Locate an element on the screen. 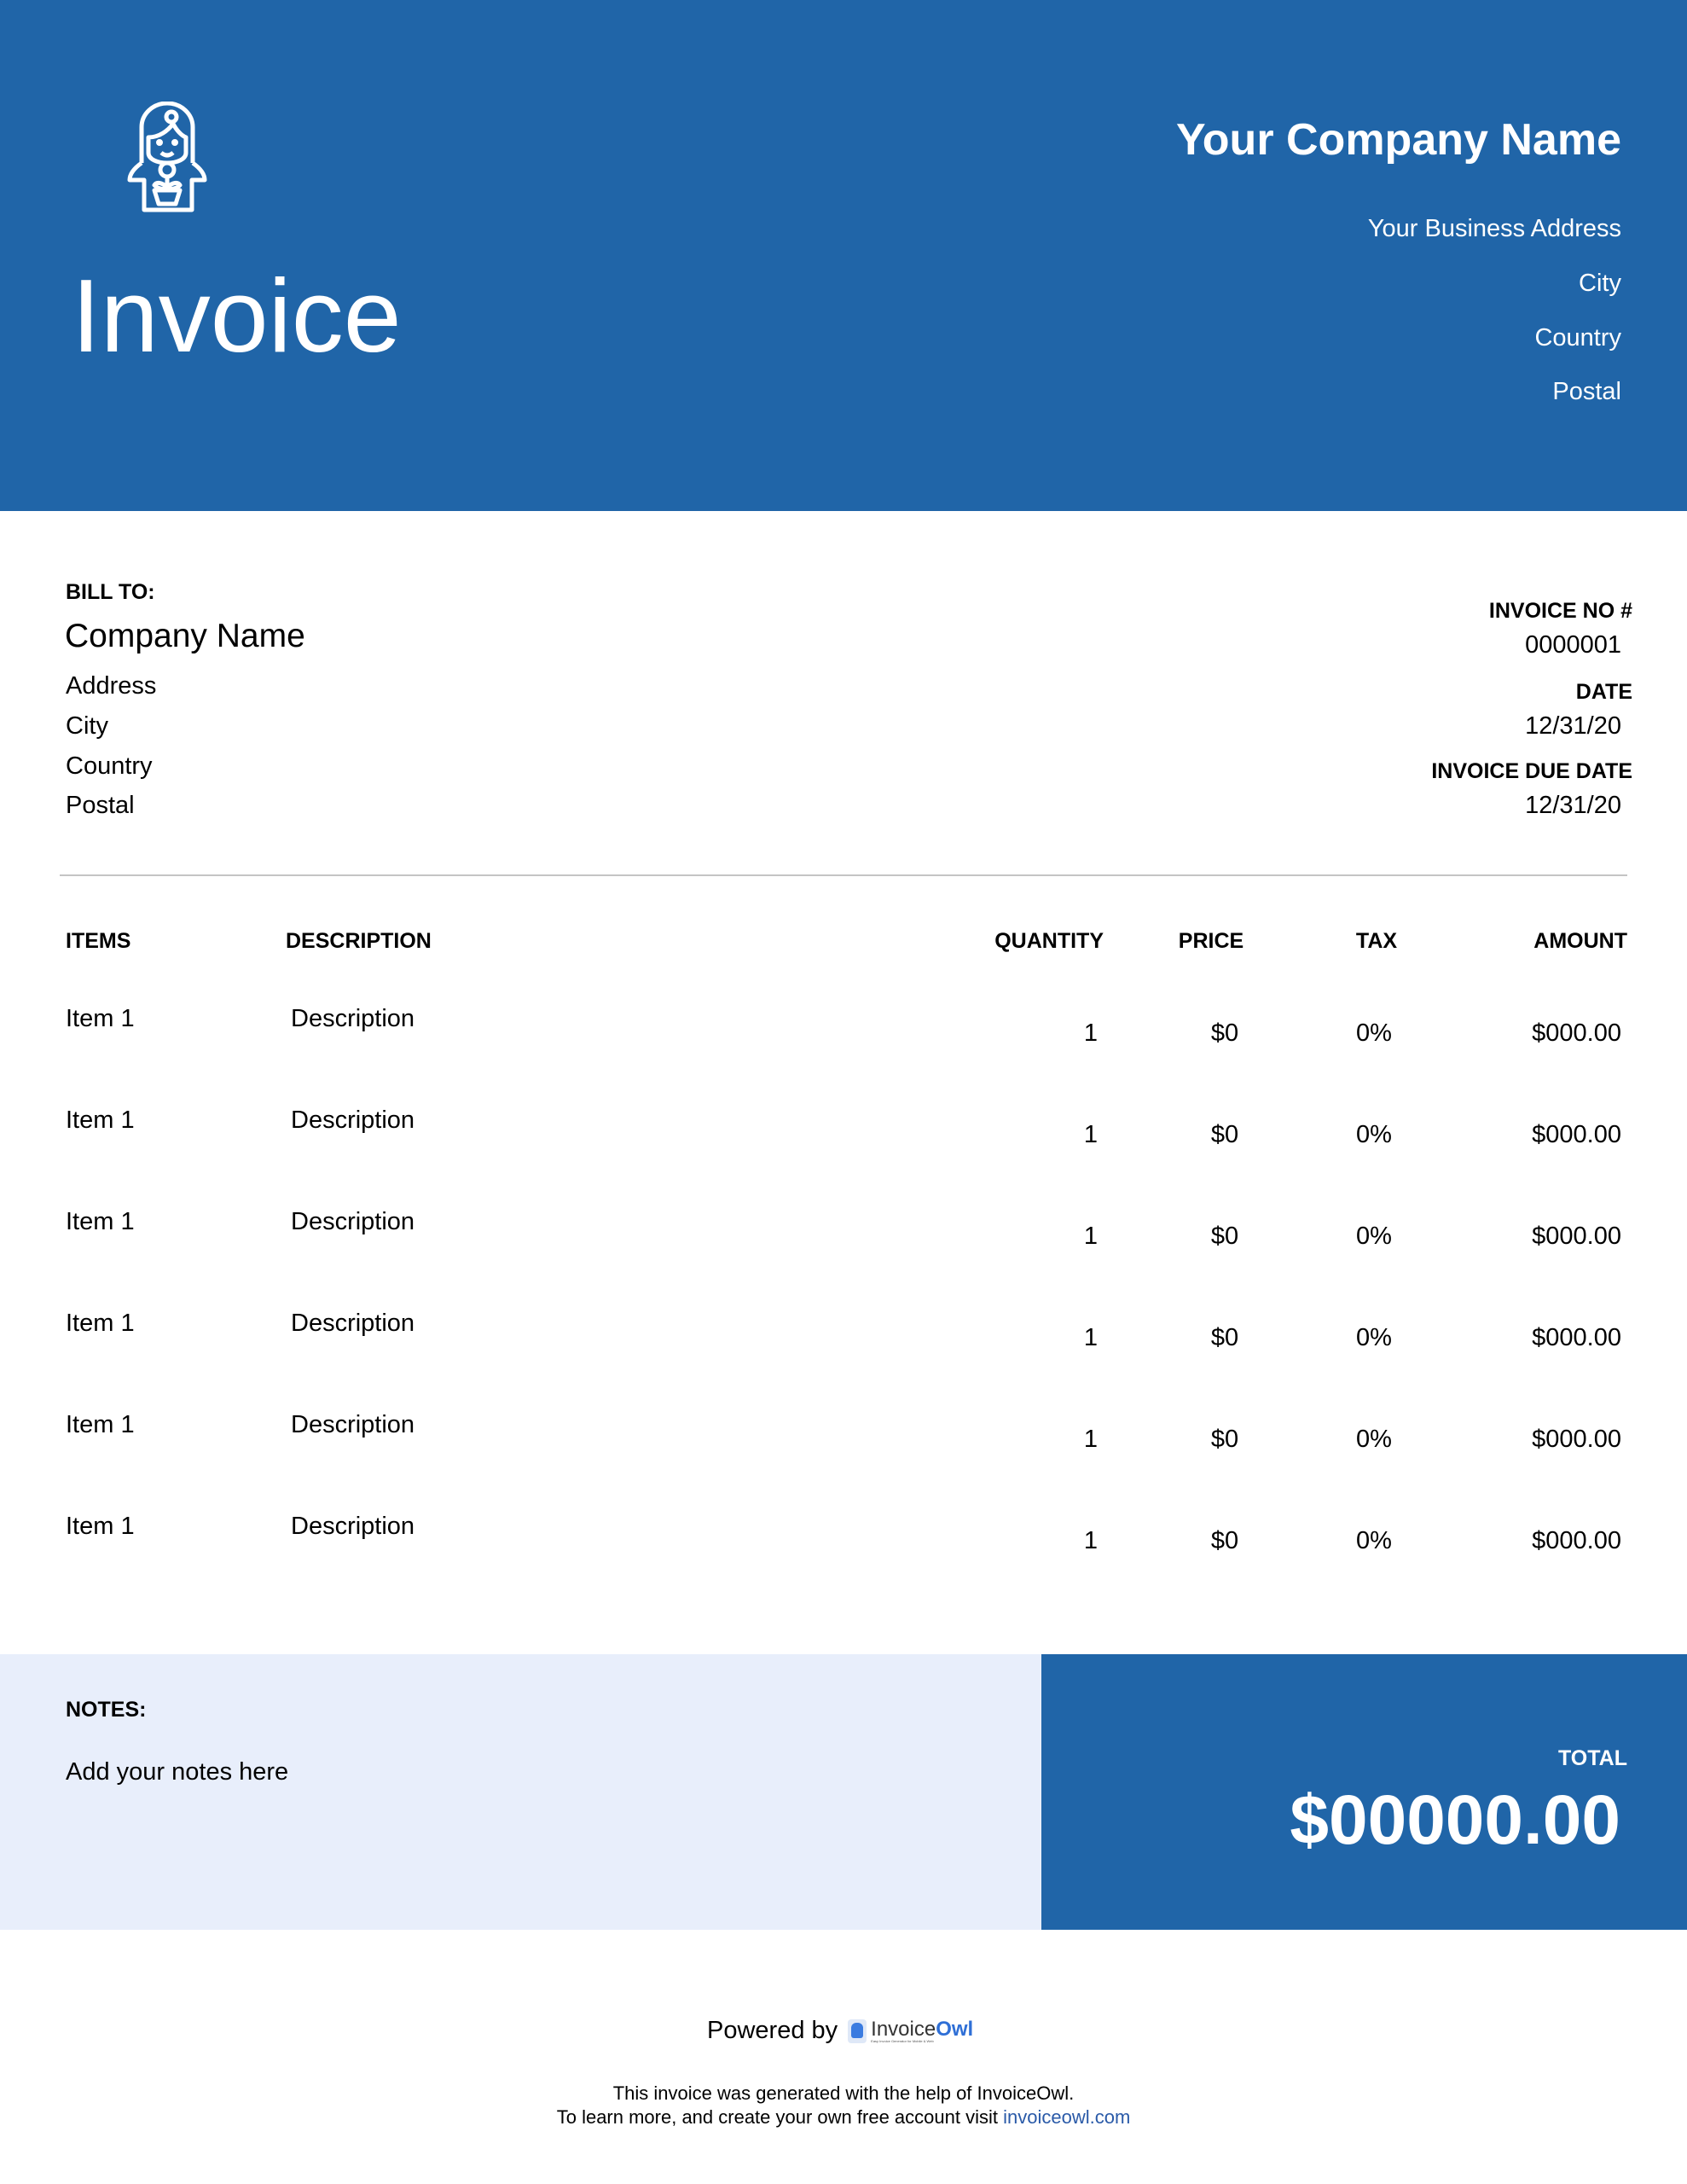 The image size is (1687, 2184). col-tax: TAX is located at coordinates (1377, 941).